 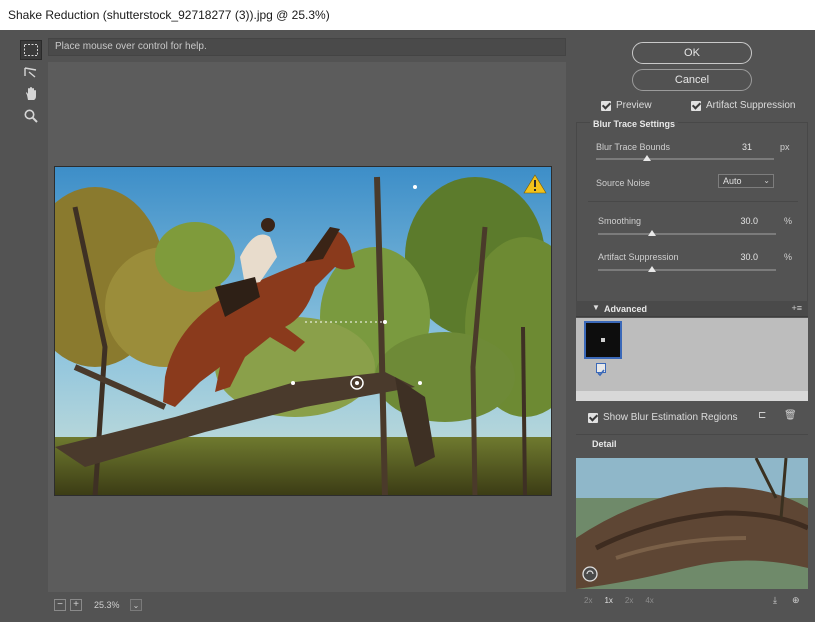 I want to click on blur-trace-title: Blur Trace Settings, so click(x=634, y=124).